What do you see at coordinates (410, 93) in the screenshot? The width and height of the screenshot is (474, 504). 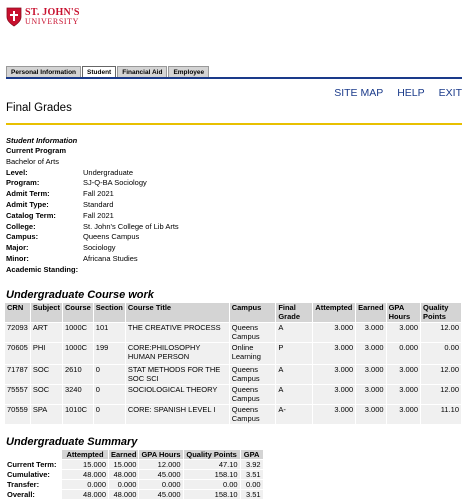 I see `help-link: HELP` at bounding box center [410, 93].